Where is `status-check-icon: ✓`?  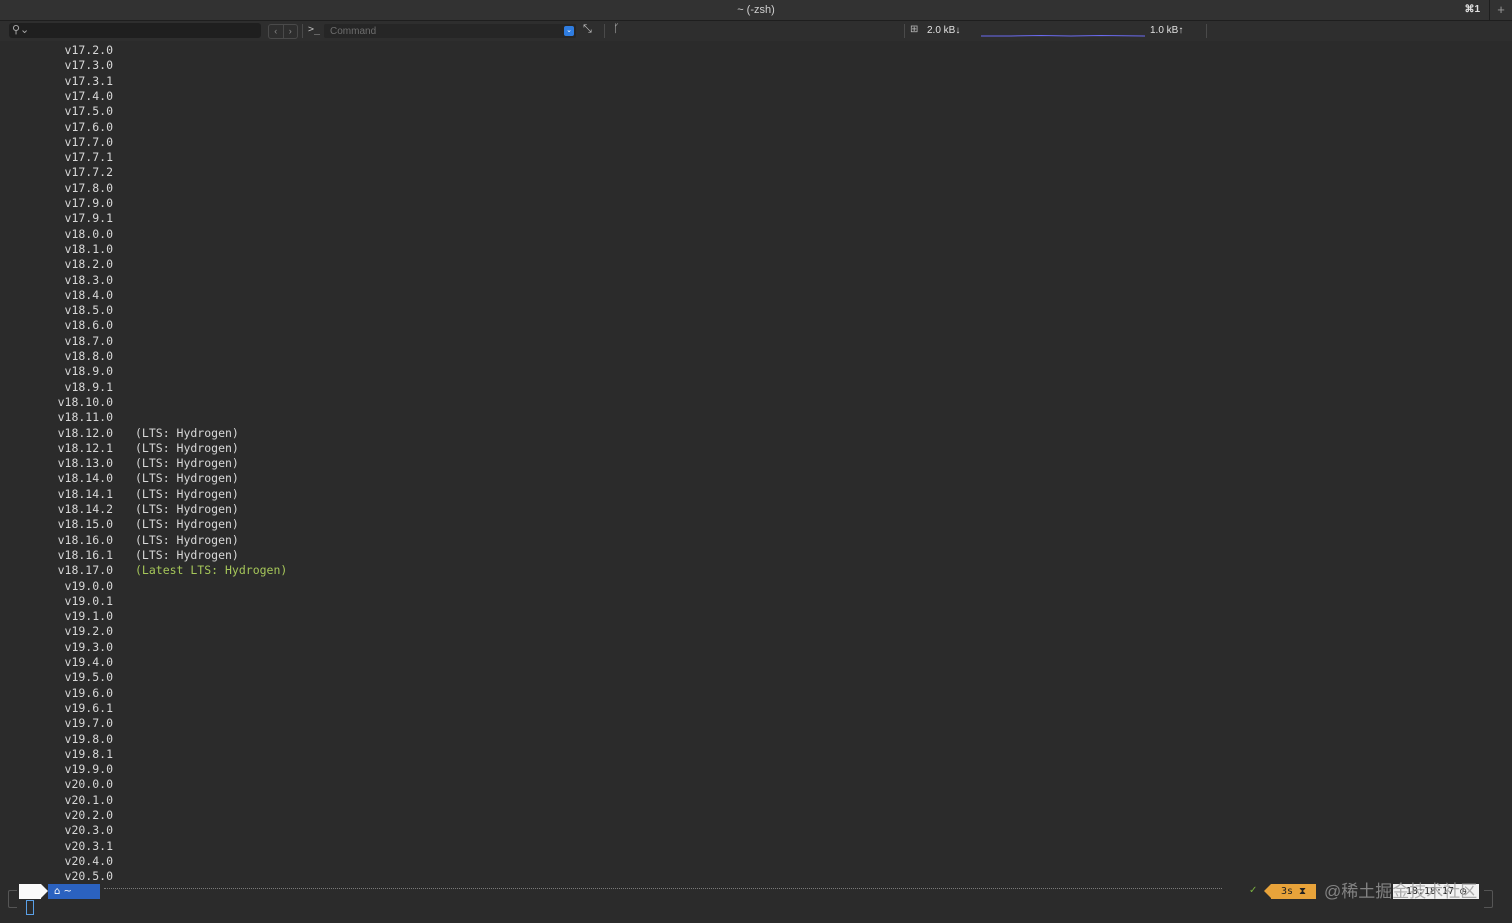
status-check-icon: ✓ is located at coordinates (1253, 890).